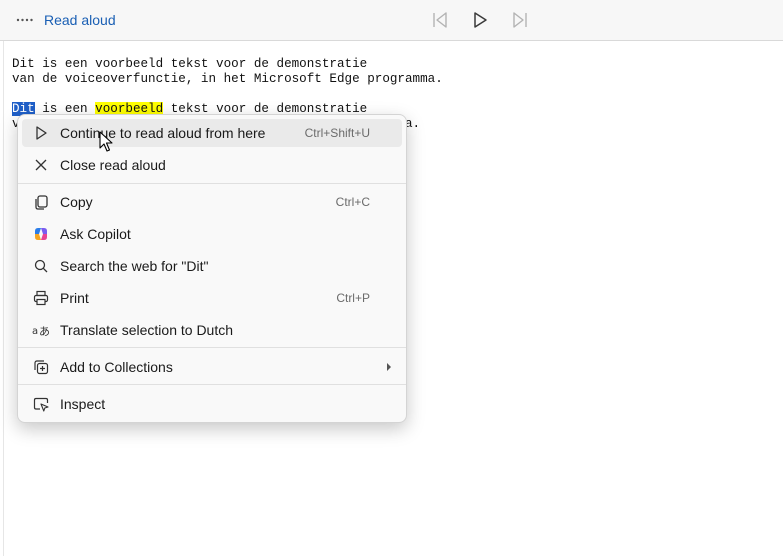  Describe the element at coordinates (74, 298) in the screenshot. I see `menu-item-label: Print` at that location.